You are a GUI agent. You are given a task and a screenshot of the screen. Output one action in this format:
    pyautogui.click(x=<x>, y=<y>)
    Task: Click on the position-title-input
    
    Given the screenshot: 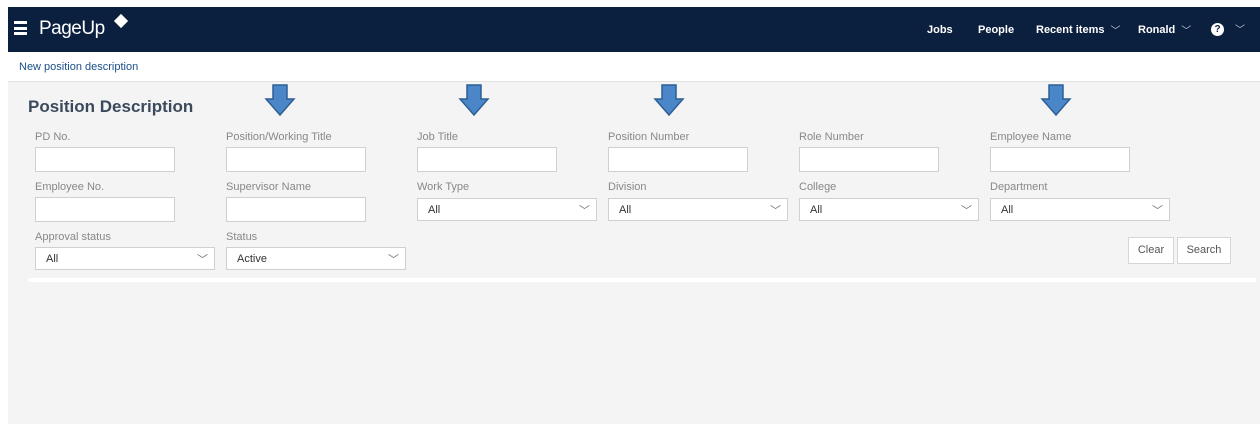 What is the action you would take?
    pyautogui.click(x=296, y=159)
    